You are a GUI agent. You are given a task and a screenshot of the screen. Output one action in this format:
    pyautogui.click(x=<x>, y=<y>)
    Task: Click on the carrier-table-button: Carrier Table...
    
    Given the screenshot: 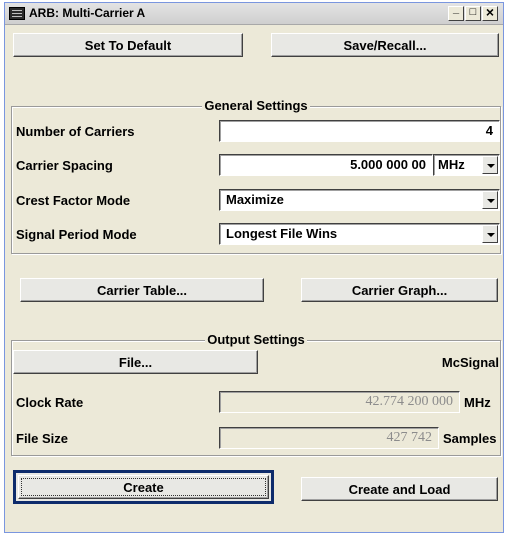 What is the action you would take?
    pyautogui.click(x=142, y=290)
    